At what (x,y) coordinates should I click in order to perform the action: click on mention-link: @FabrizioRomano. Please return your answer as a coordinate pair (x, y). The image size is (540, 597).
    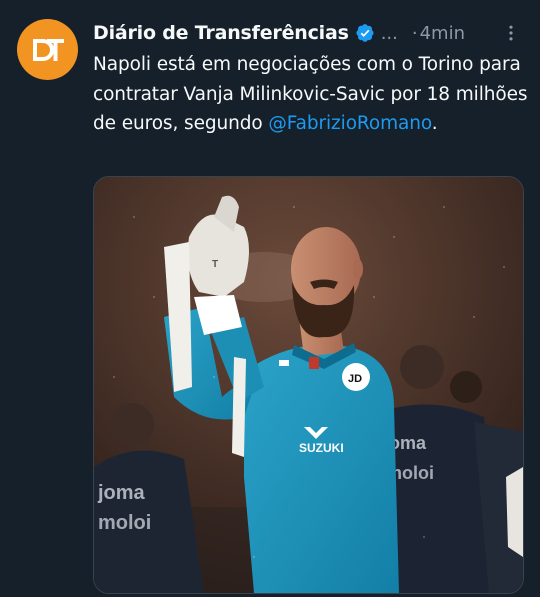
    Looking at the image, I should click on (349, 123).